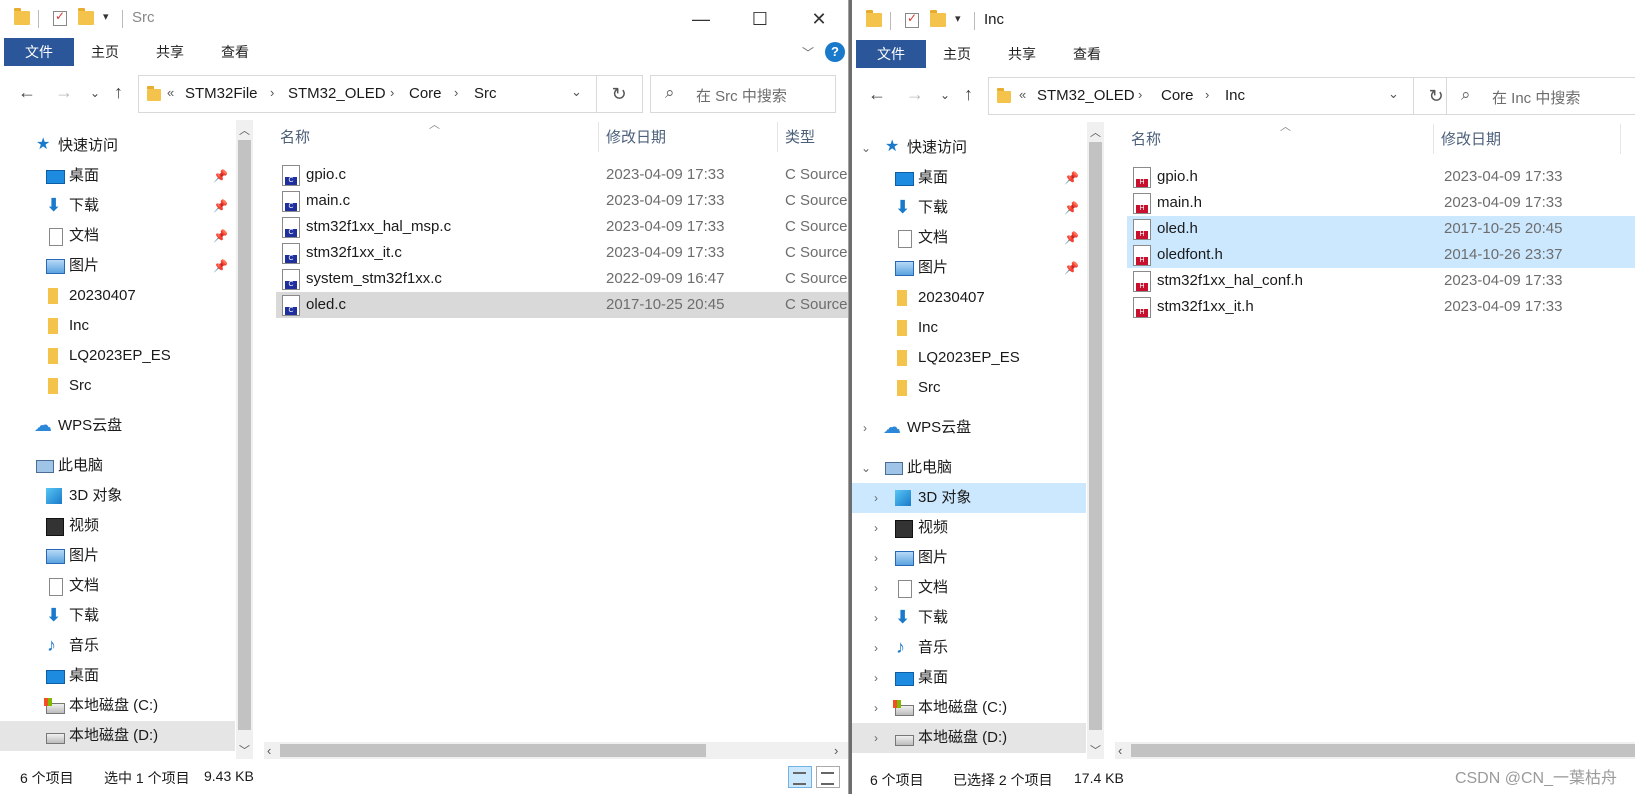 Image resolution: width=1635 pixels, height=794 pixels. What do you see at coordinates (957, 54) in the screenshot?
I see `tab-home: 主页` at bounding box center [957, 54].